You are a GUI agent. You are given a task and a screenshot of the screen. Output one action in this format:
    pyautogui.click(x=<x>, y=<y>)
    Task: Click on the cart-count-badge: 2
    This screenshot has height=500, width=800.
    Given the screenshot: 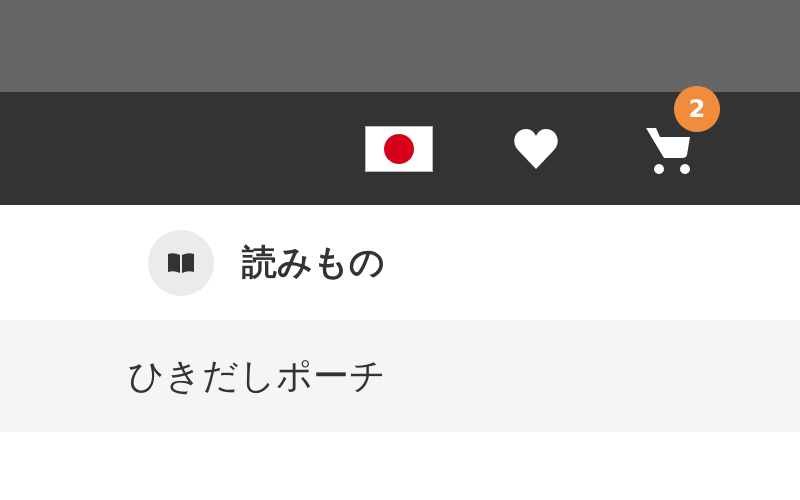 What is the action you would take?
    pyautogui.click(x=697, y=109)
    